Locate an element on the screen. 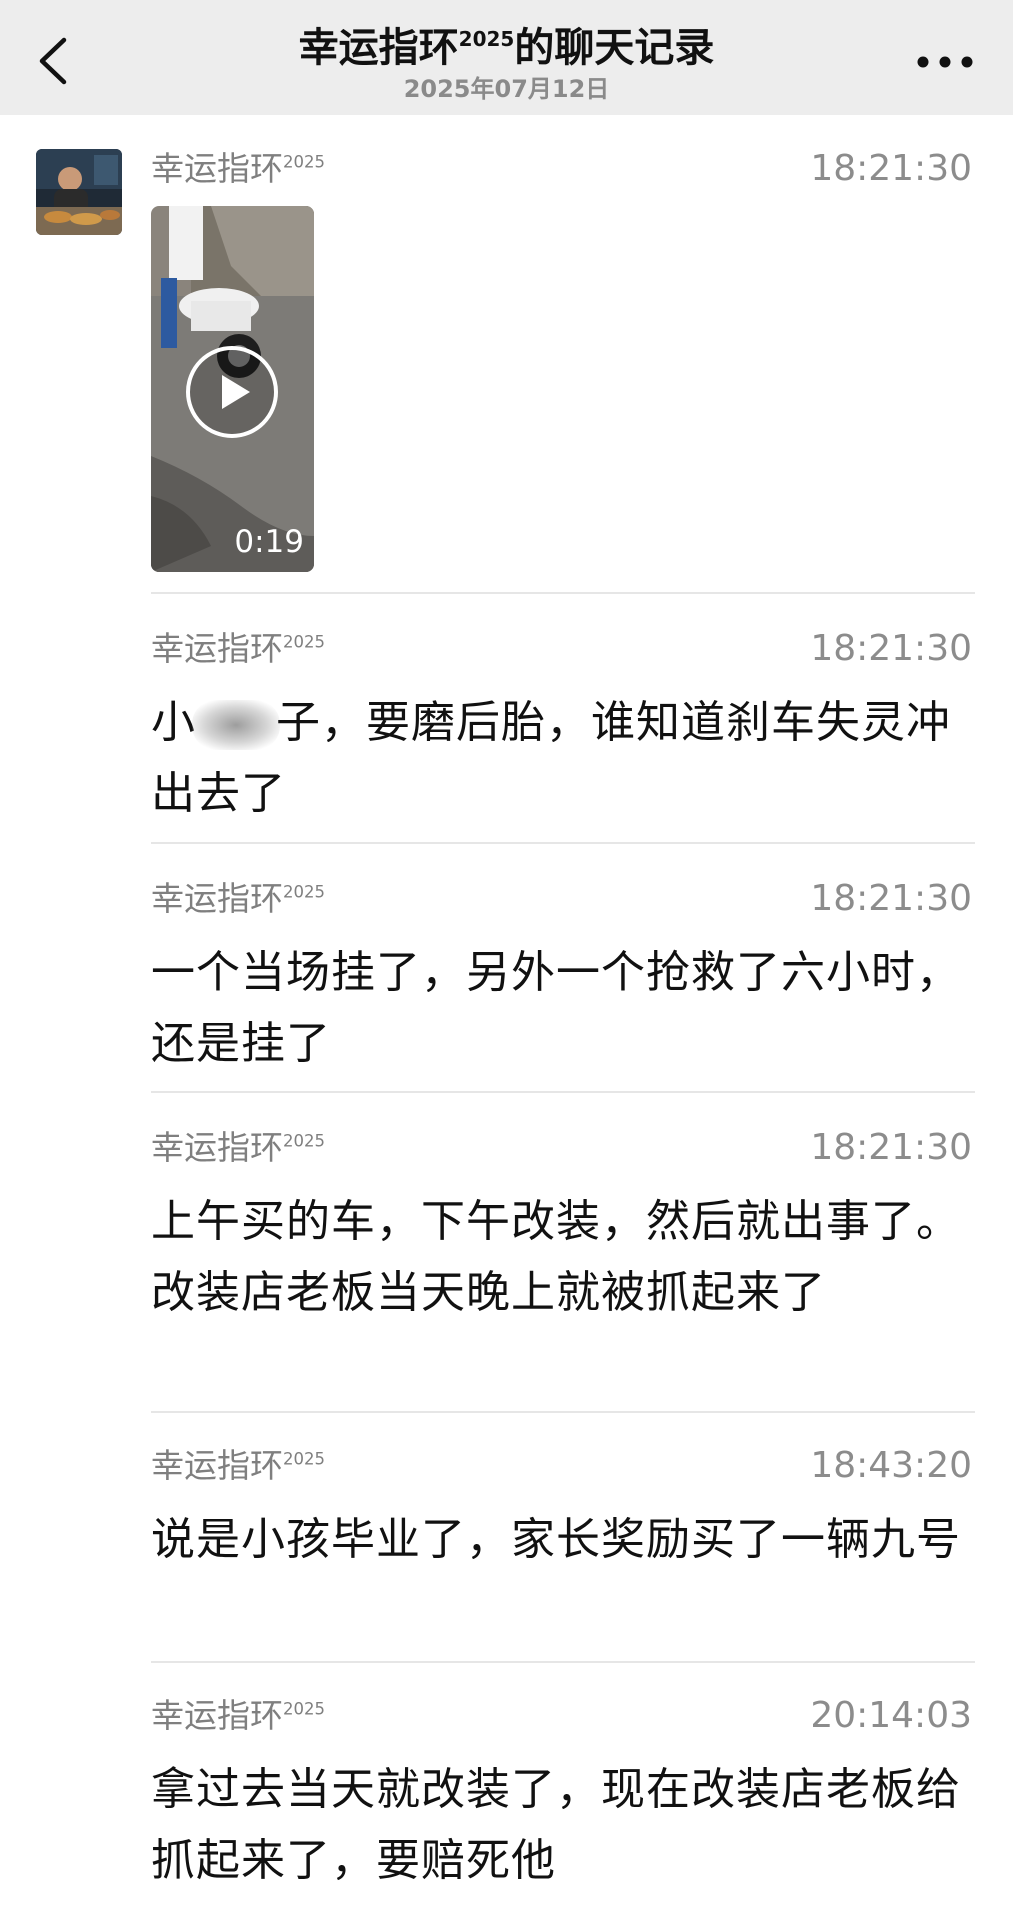  redacted-blur is located at coordinates (236, 725).